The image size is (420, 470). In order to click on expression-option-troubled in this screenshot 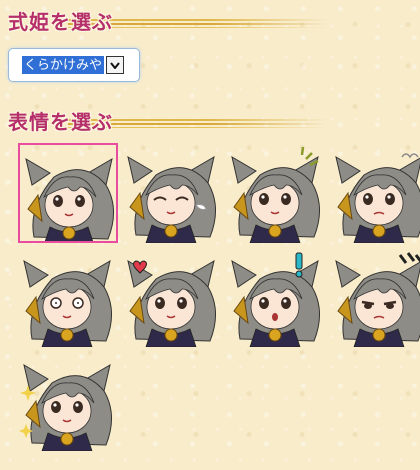, I will do `click(375, 193)`.